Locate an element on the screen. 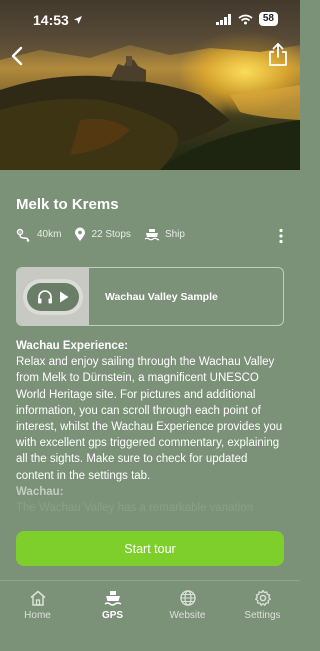 Image resolution: width=320 pixels, height=651 pixels. tab-home: Home is located at coordinates (37, 616).